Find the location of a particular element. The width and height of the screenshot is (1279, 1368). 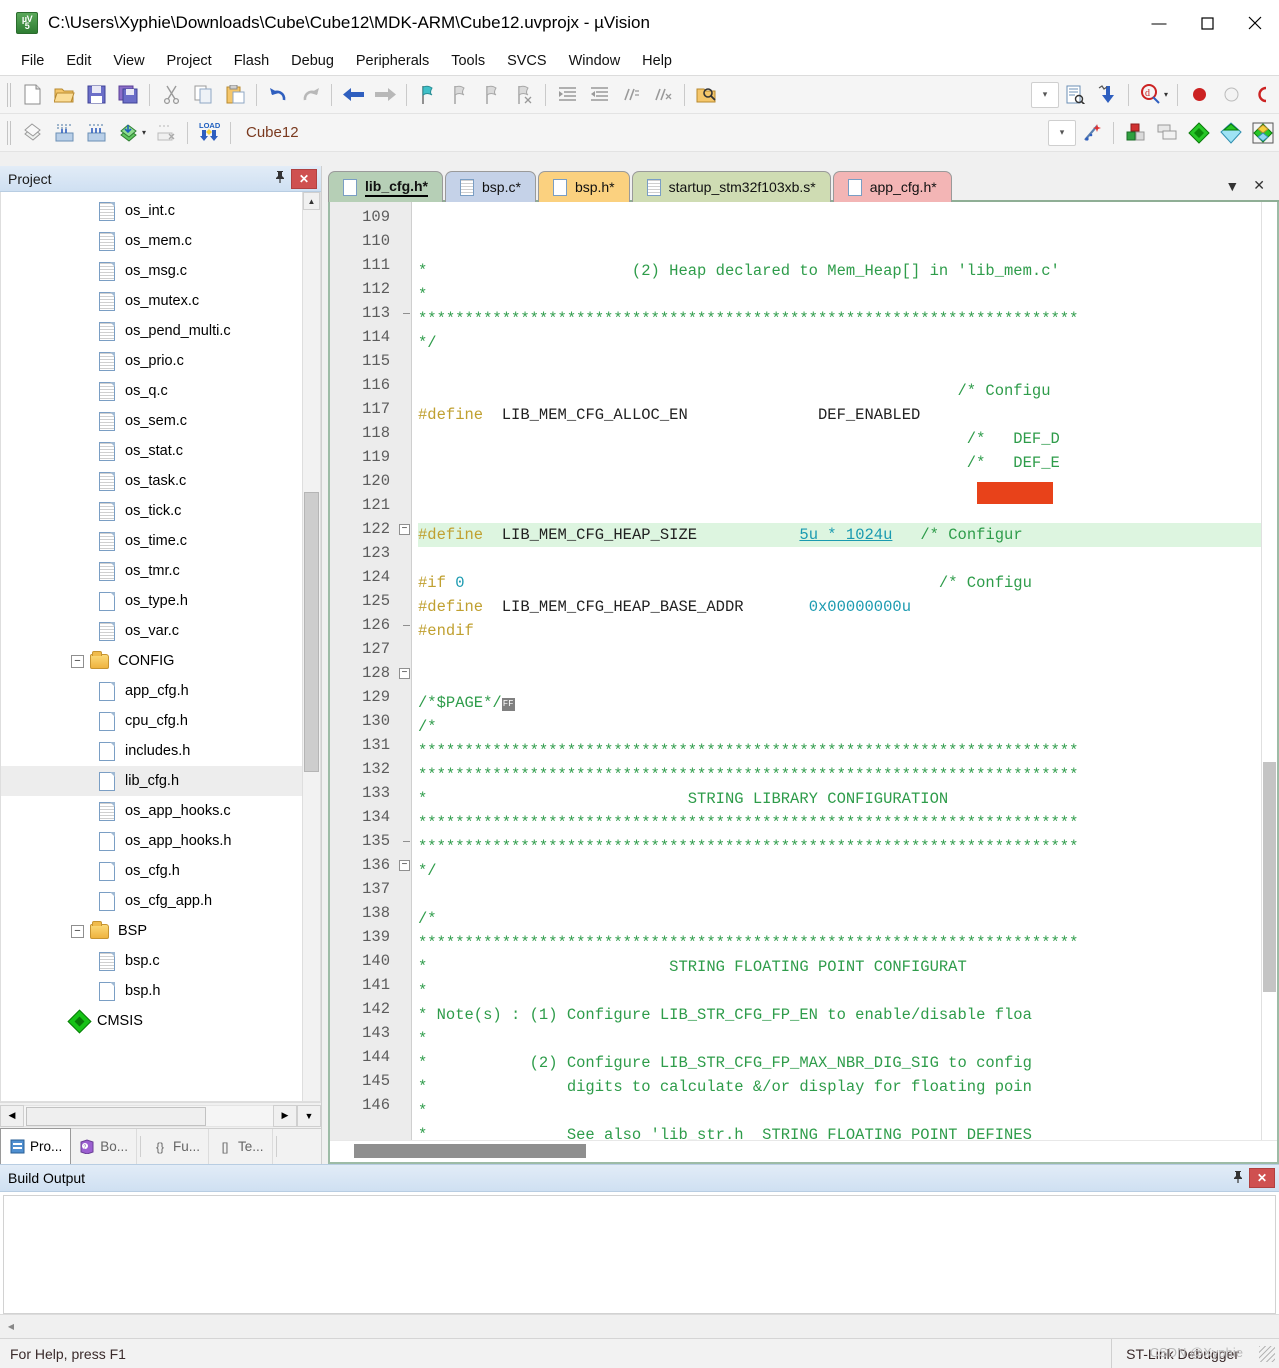

editor-vertical-scrollbar is located at coordinates (1269, 671).